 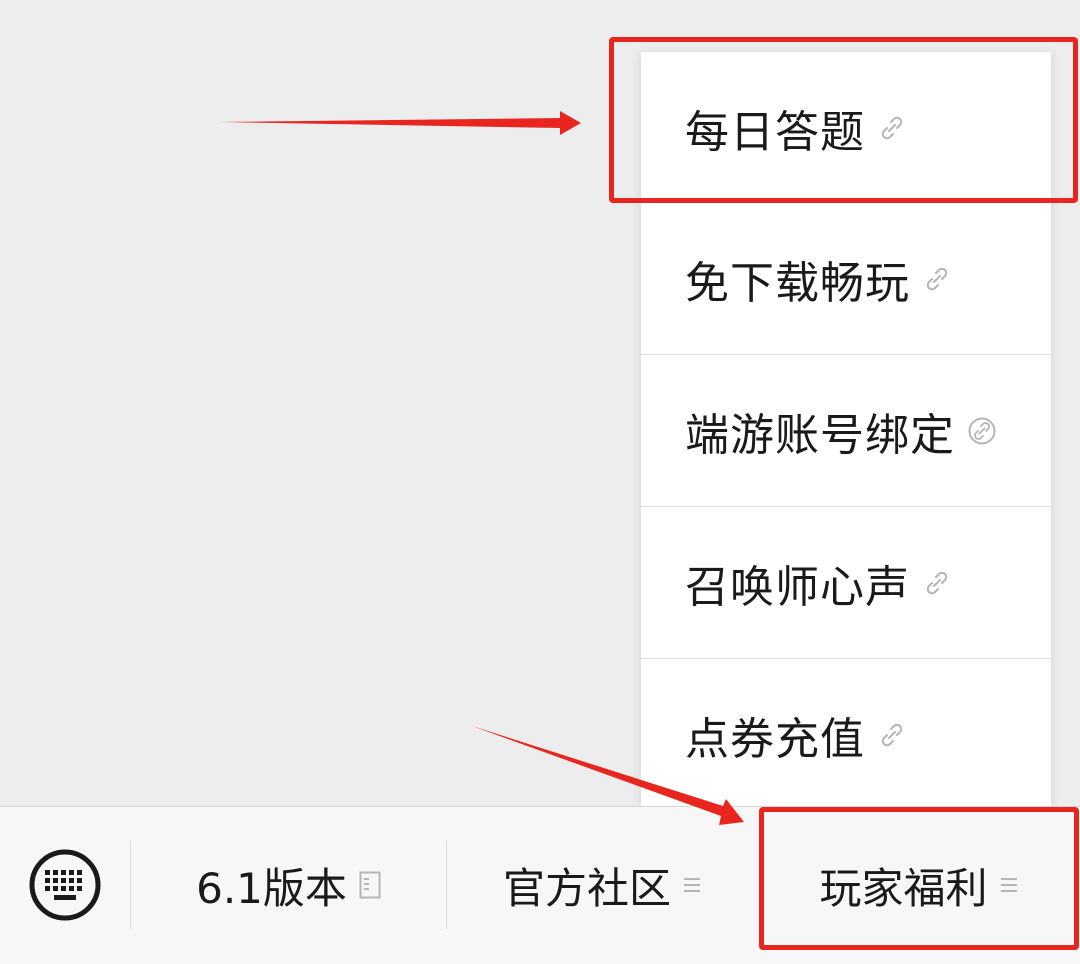 I want to click on arrow-to-daily-quiz, so click(x=400, y=123).